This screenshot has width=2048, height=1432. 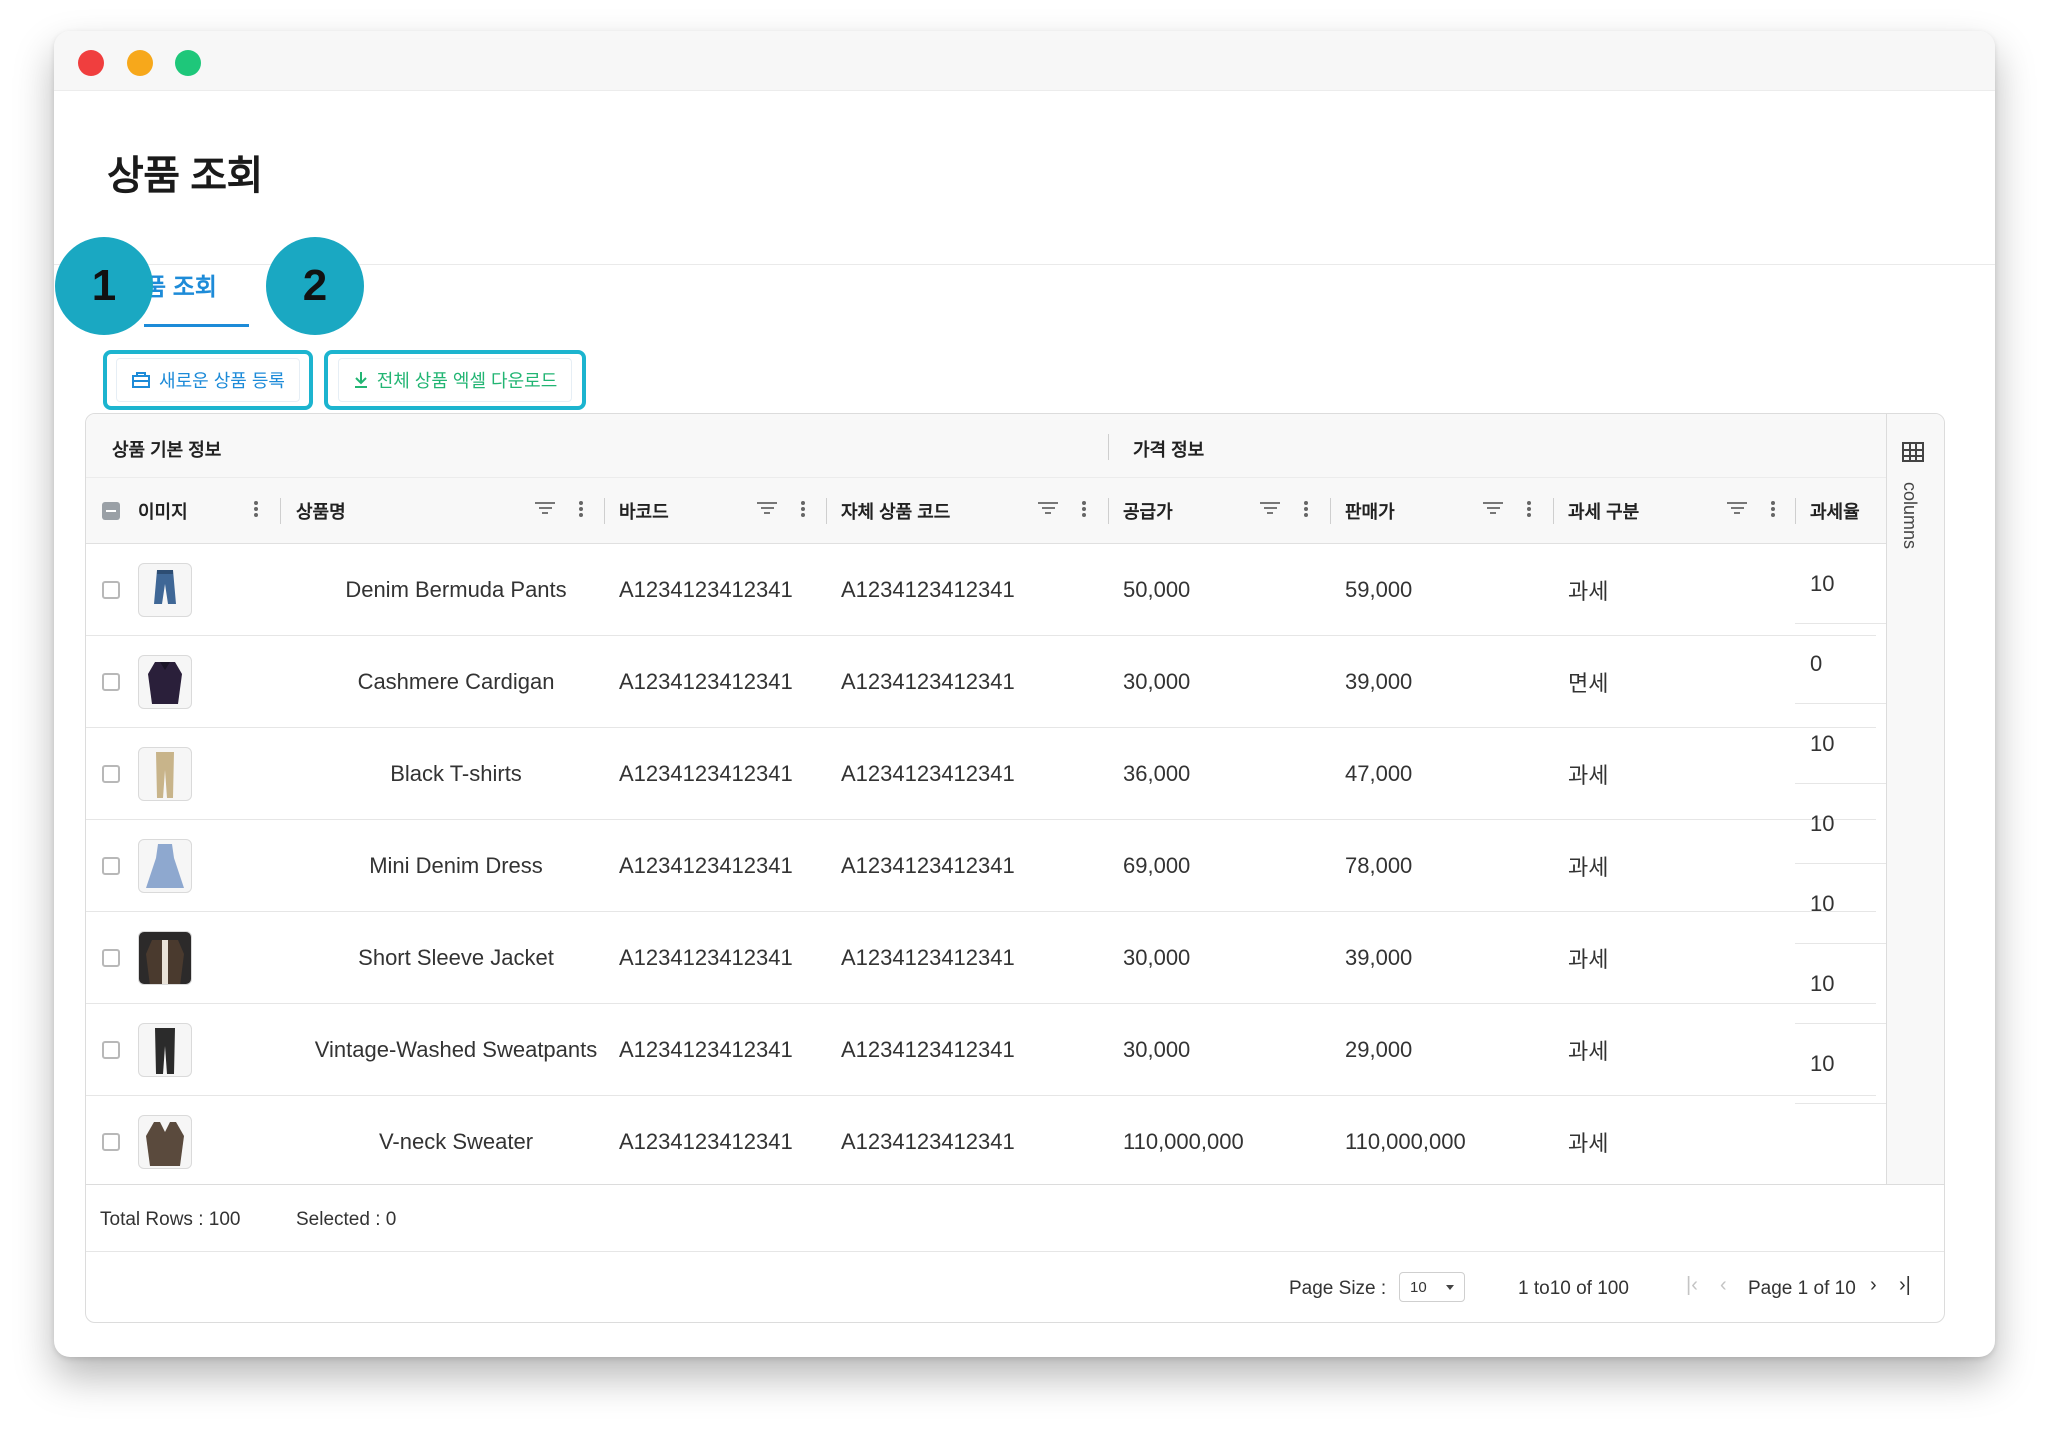 I want to click on supply-price: 110,000,000, so click(x=1183, y=1141).